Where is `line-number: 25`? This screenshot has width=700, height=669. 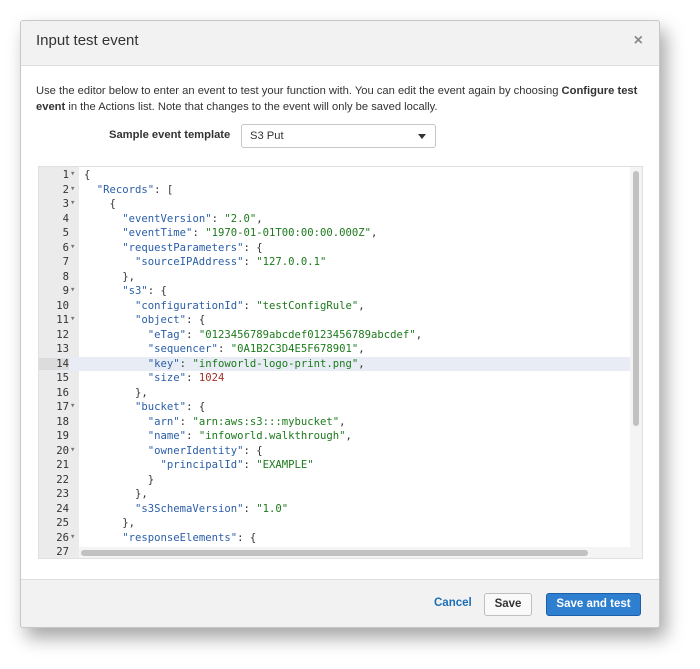 line-number: 25 is located at coordinates (62, 523).